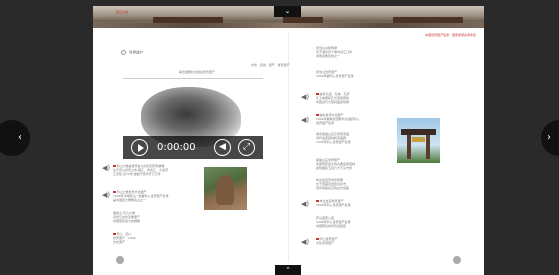 The width and height of the screenshot is (559, 275). What do you see at coordinates (193, 120) in the screenshot?
I see `video-player: 0:00:00 ◀ ⤢` at bounding box center [193, 120].